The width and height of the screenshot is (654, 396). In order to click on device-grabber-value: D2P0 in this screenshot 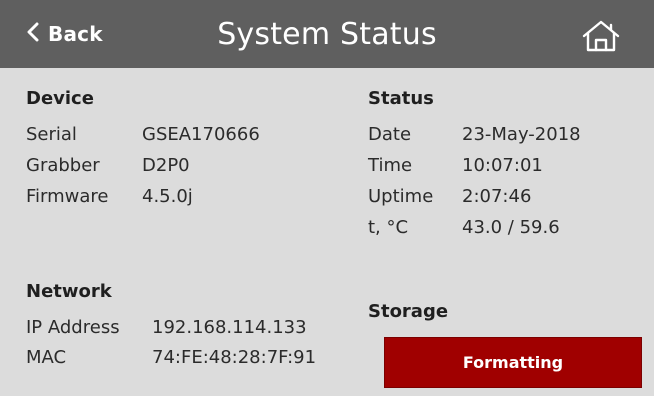, I will do `click(166, 165)`.